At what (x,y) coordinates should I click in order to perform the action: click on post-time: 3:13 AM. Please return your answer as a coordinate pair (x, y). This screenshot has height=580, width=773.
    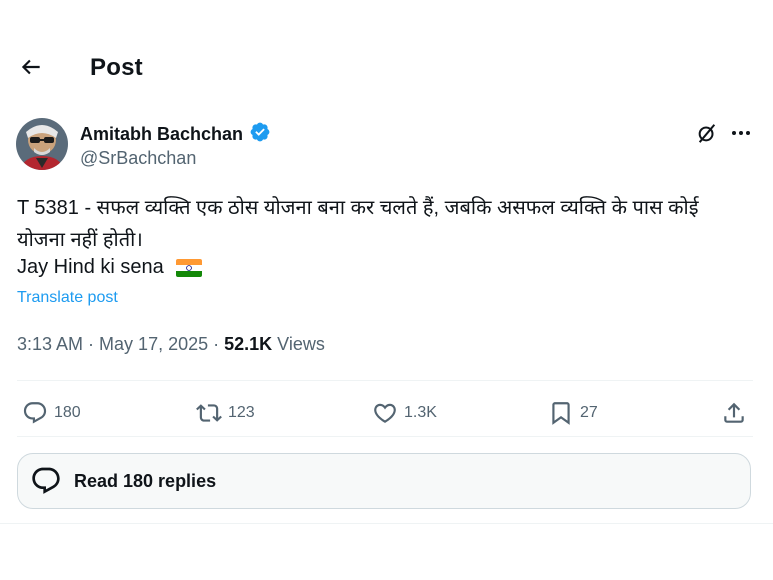
    Looking at the image, I should click on (50, 344).